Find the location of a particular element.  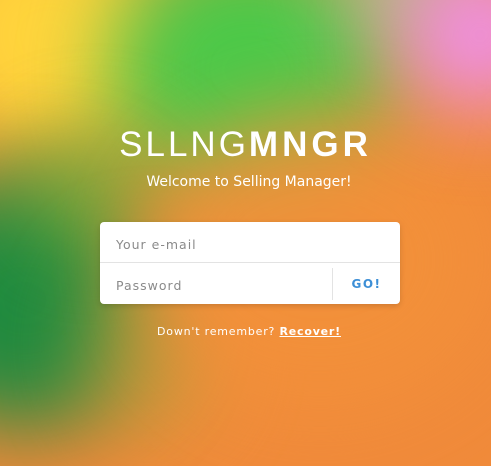

app-logo: SLLNGMNGR is located at coordinates (245, 145).